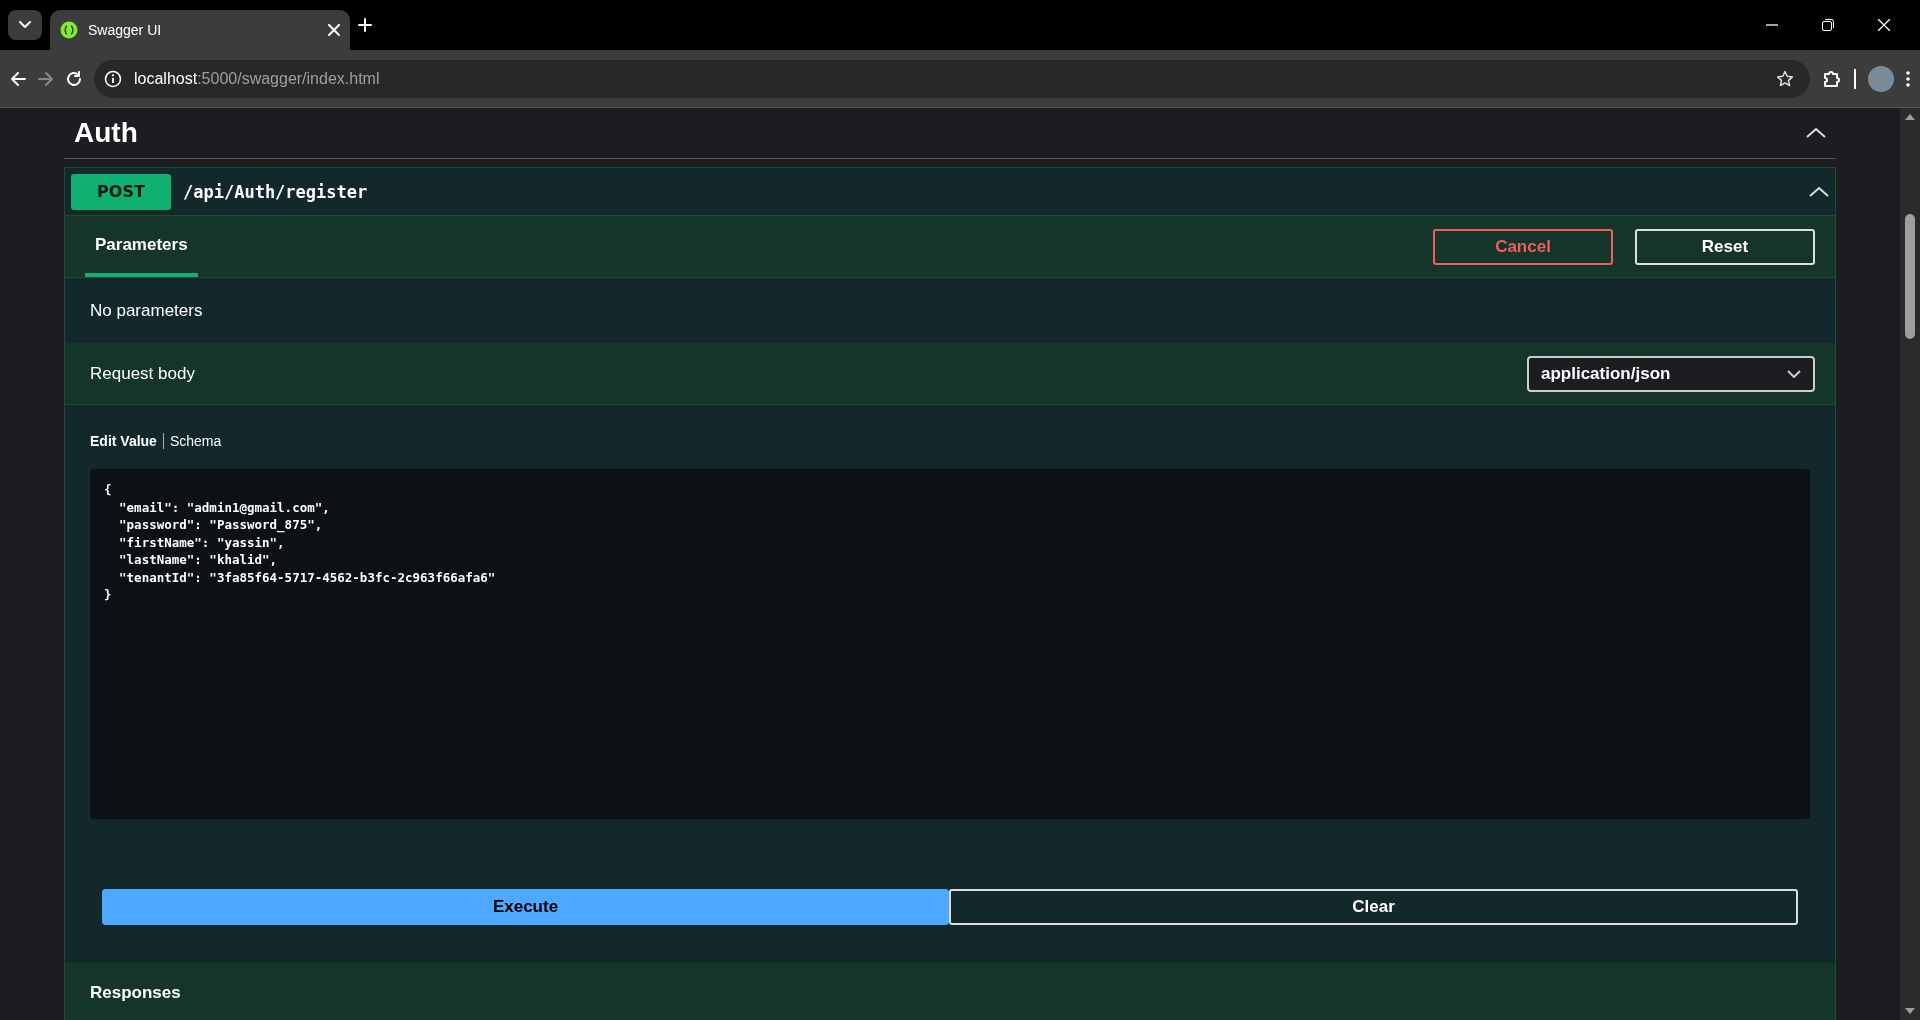 This screenshot has height=1020, width=1920. Describe the element at coordinates (106, 133) in the screenshot. I see `section-title: Auth` at that location.